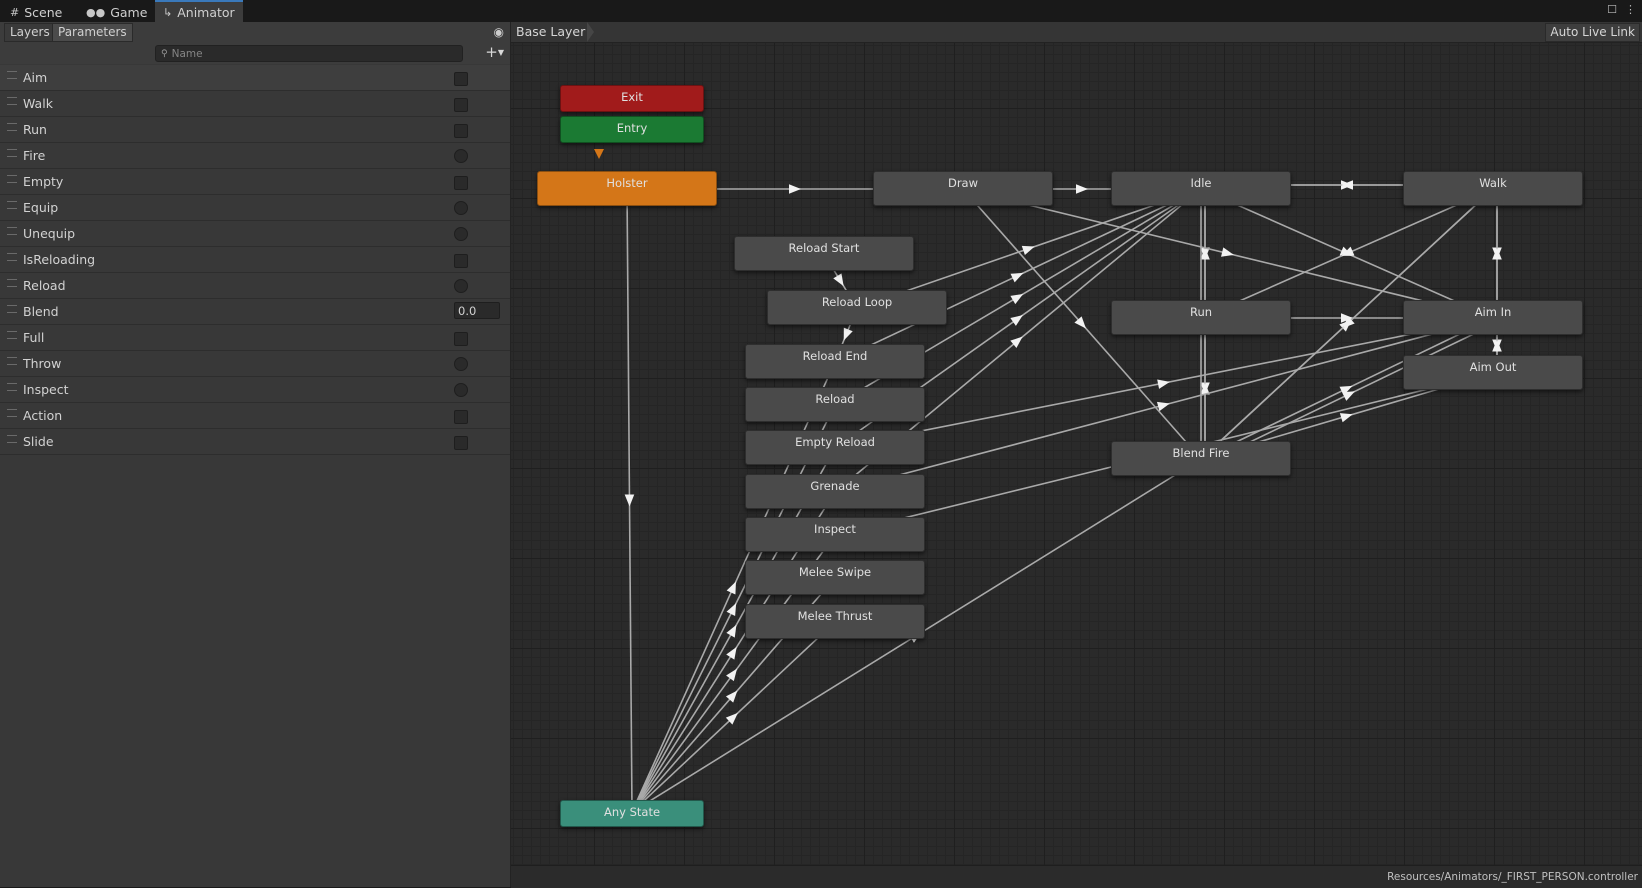  Describe the element at coordinates (835, 361) in the screenshot. I see `state-reload-end: Reload End` at that location.